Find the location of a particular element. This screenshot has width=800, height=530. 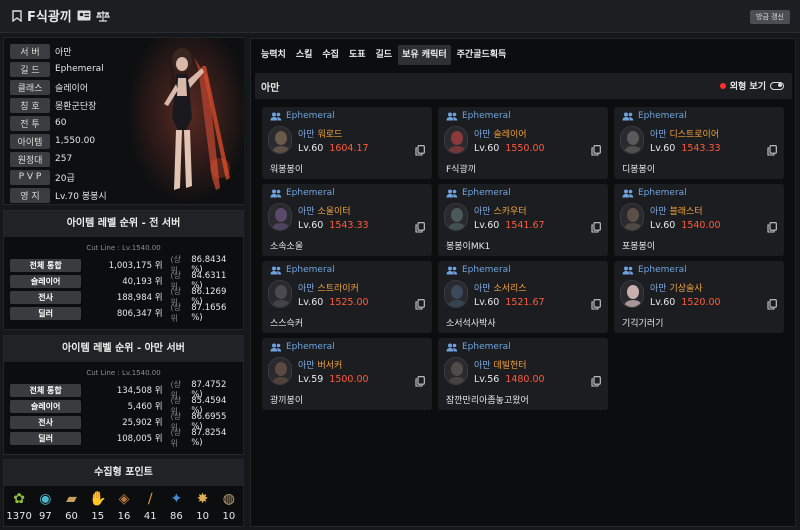

collectible-item: ◉ 97 is located at coordinates (45, 508).